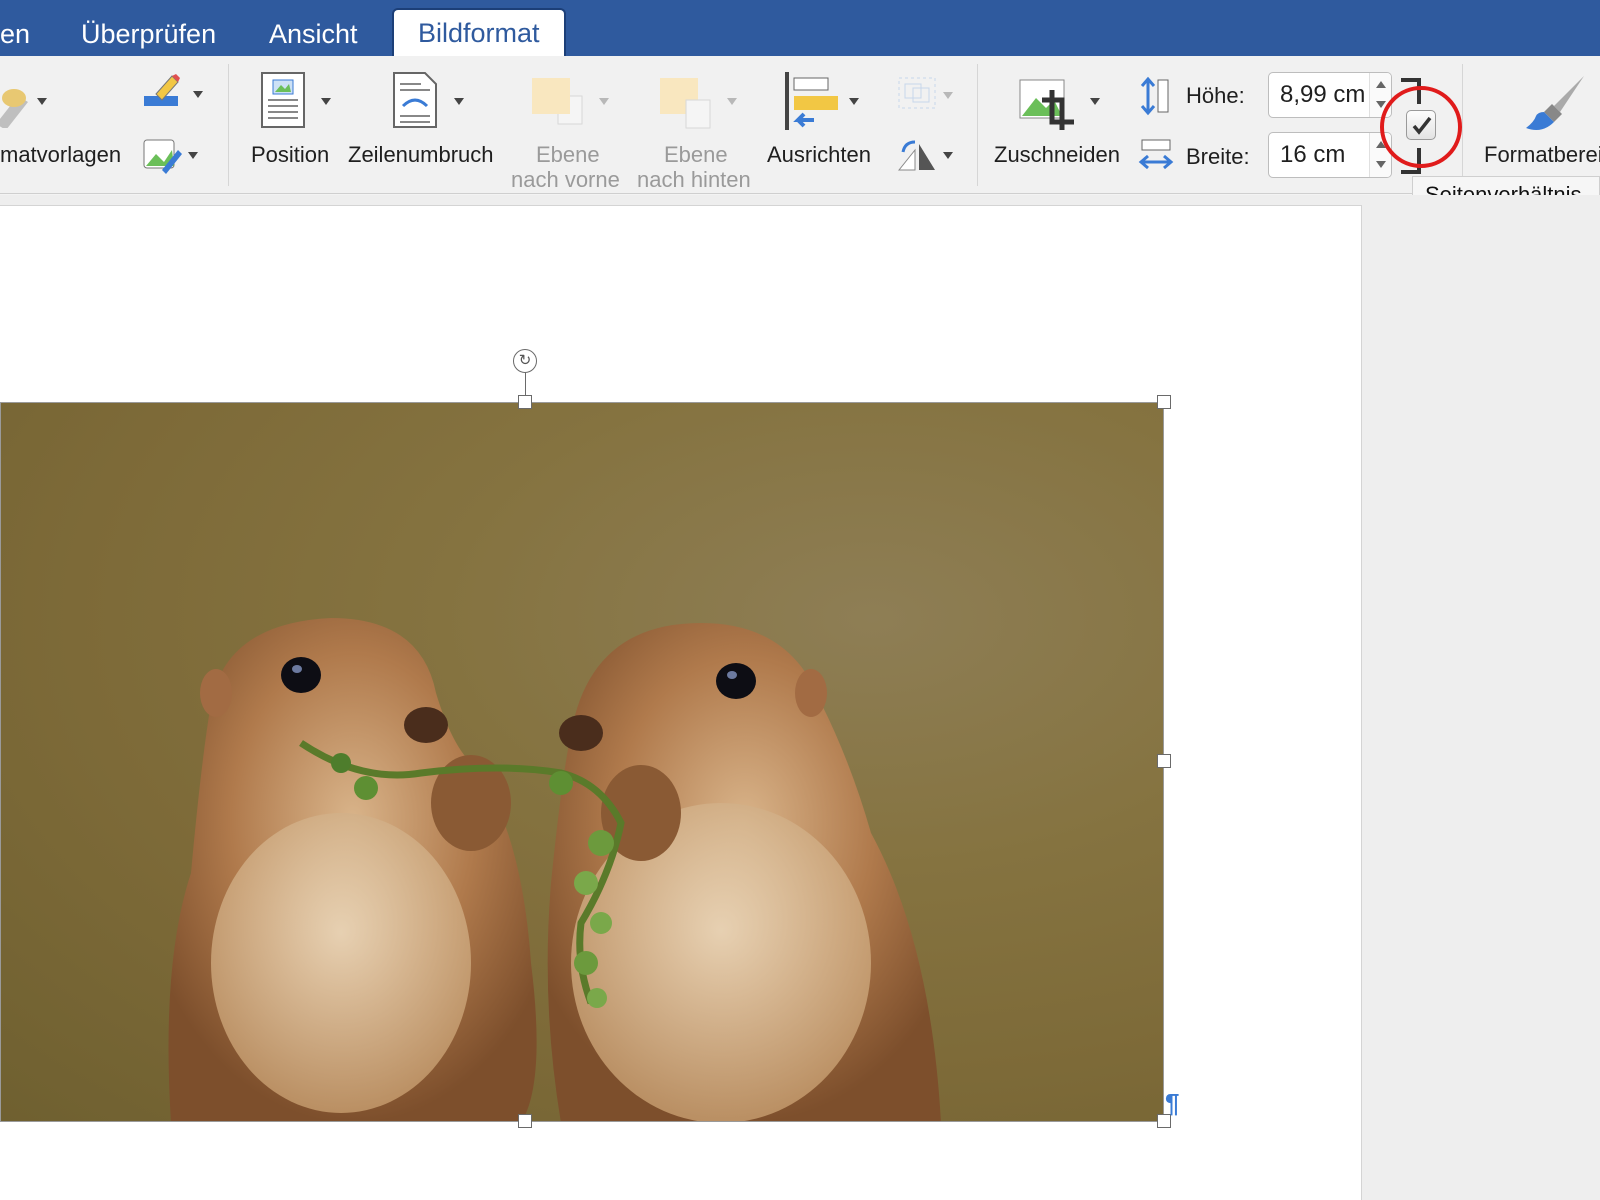 This screenshot has height=1200, width=1600. I want to click on width-label: Breite:, so click(1218, 156).